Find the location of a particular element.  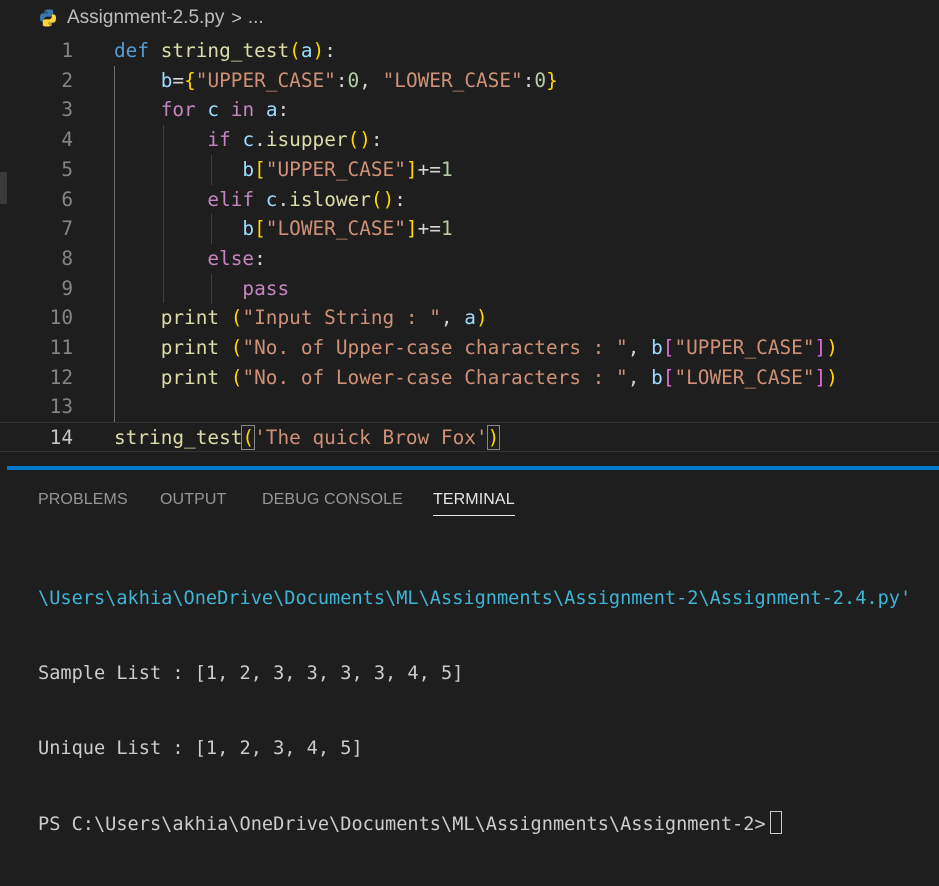

code-token: isupper is located at coordinates (306, 140).